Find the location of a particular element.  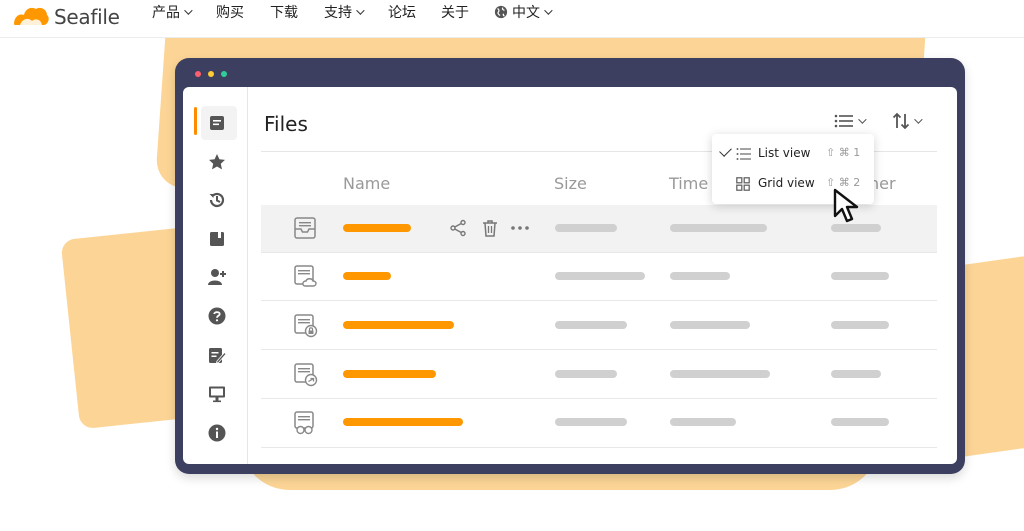

sidebar-item-files is located at coordinates (217, 123).